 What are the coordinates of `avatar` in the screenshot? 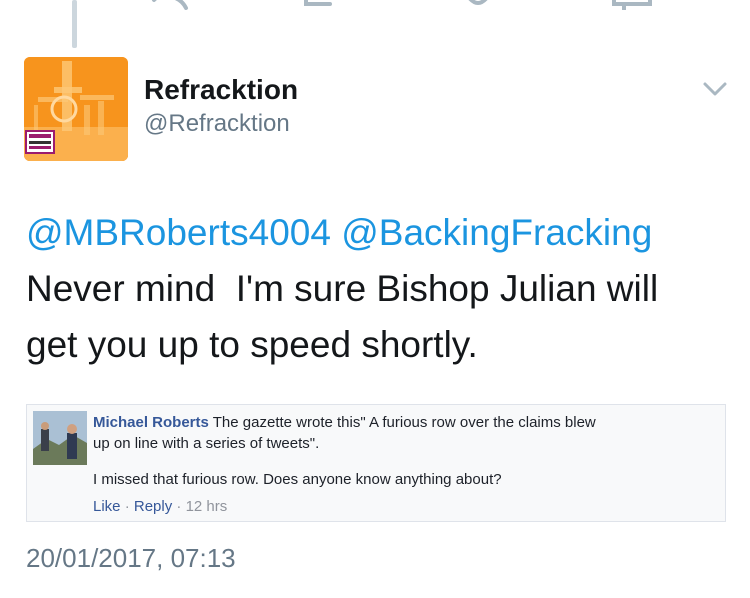 It's located at (76, 109).